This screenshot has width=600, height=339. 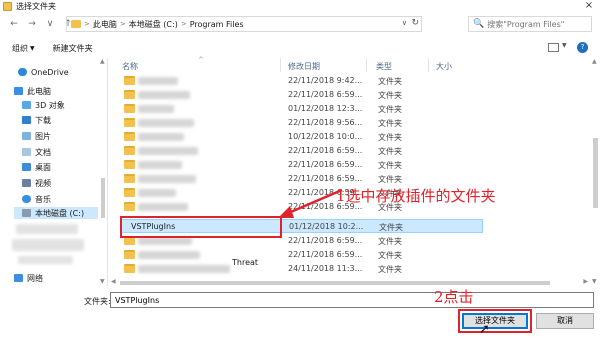 I want to click on sidebar-item-videos: 视频, so click(x=36, y=183).